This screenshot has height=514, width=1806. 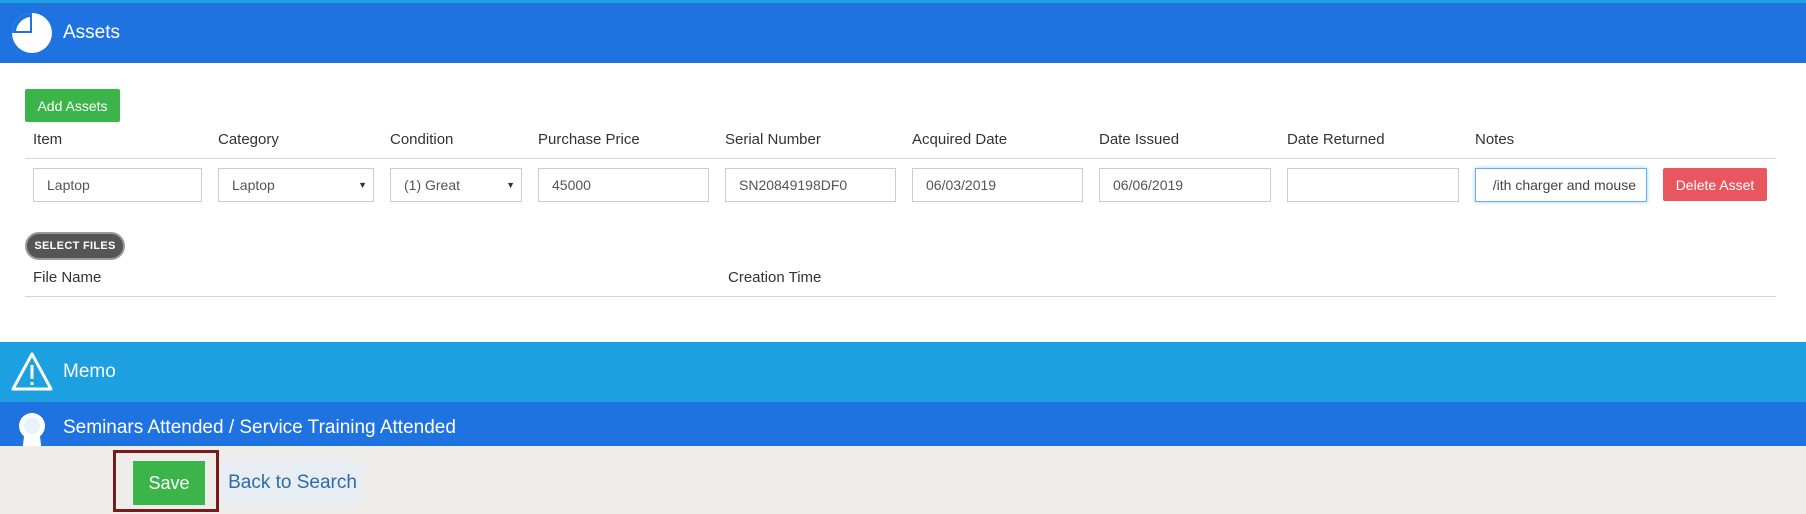 I want to click on notes-value: /ith charger and mouse, so click(x=1564, y=185).